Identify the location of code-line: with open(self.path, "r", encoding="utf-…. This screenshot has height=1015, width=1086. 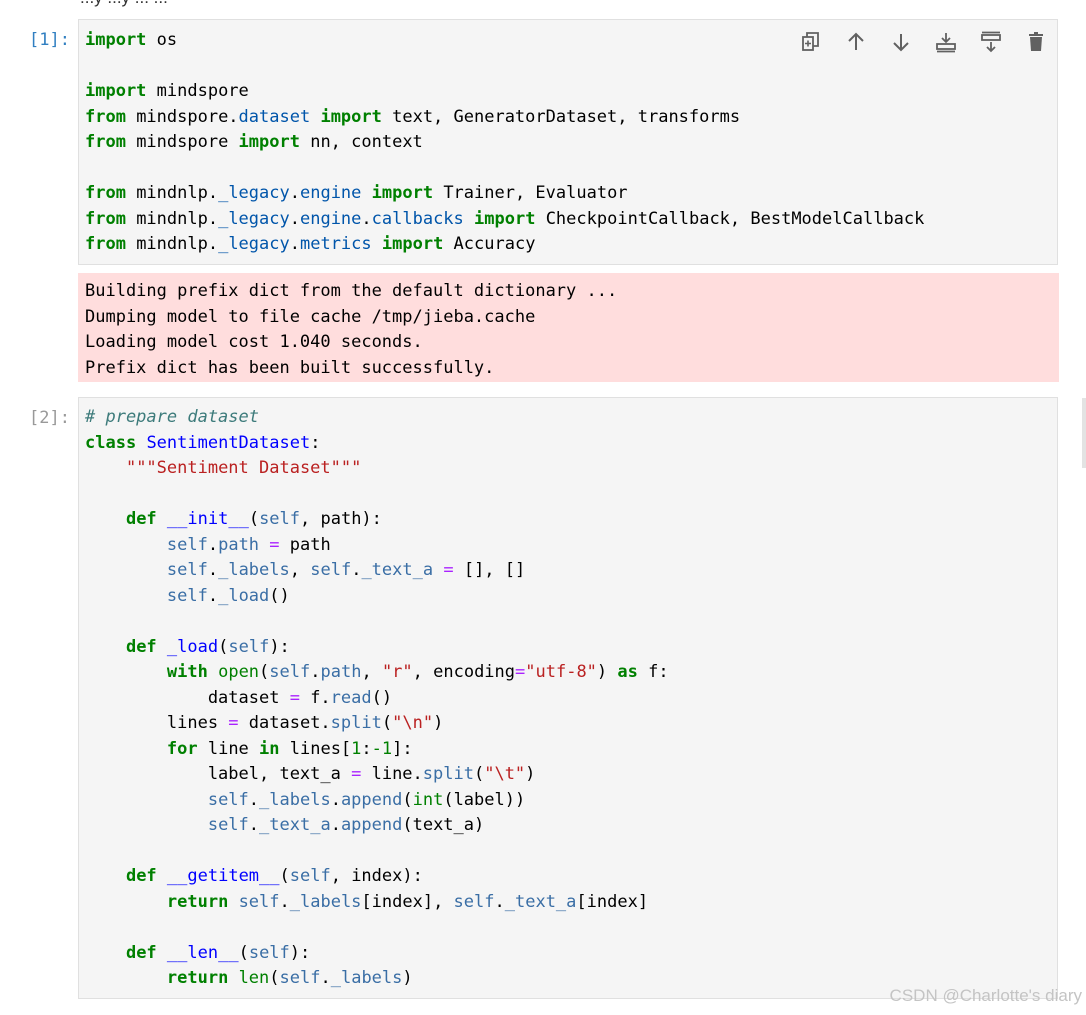
(377, 672).